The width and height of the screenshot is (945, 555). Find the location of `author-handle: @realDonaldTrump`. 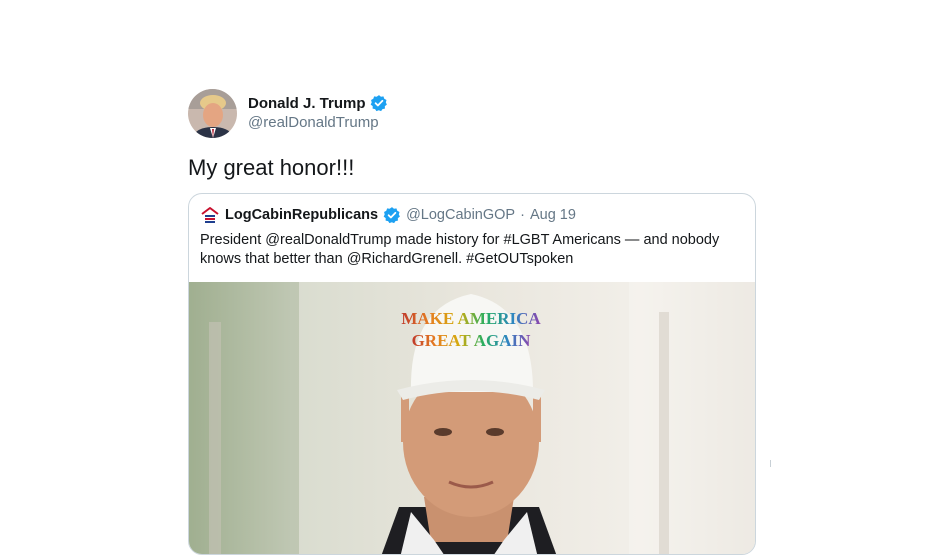

author-handle: @realDonaldTrump is located at coordinates (313, 122).